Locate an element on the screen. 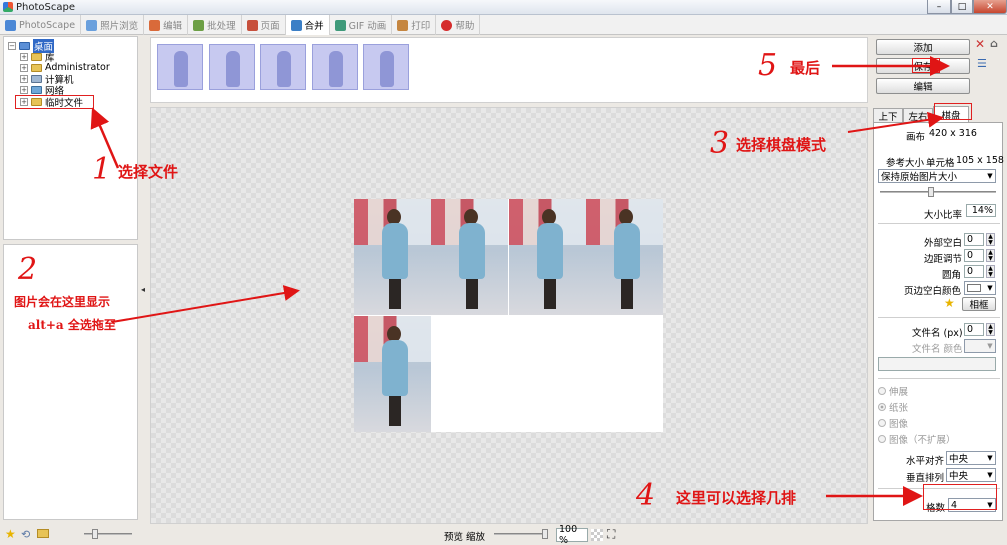  annotation-number-1: 1 is located at coordinates (102, 169).